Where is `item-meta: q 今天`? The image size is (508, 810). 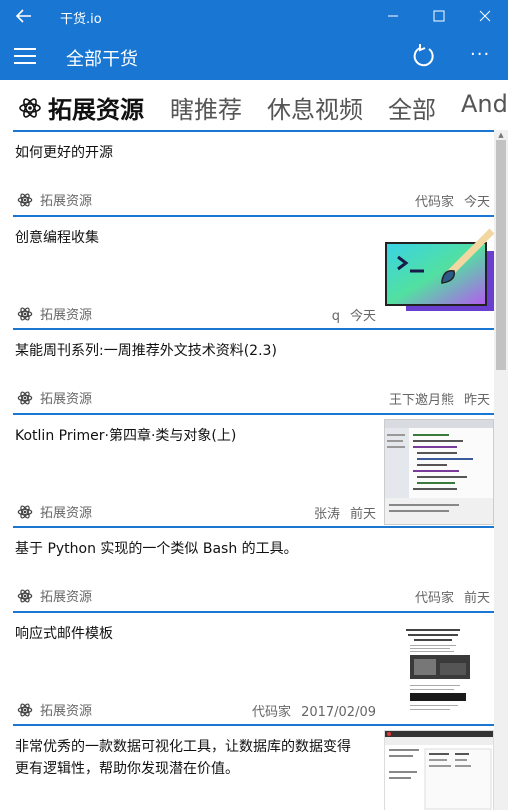 item-meta: q 今天 is located at coordinates (354, 314).